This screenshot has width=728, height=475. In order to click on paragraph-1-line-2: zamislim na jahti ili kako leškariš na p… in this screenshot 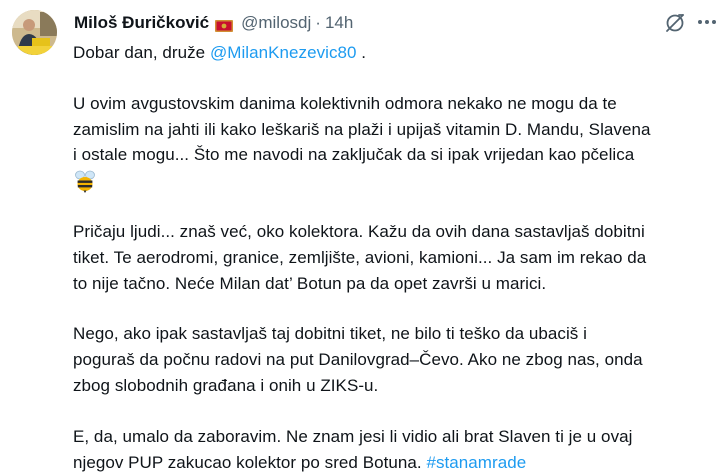, I will do `click(362, 129)`.